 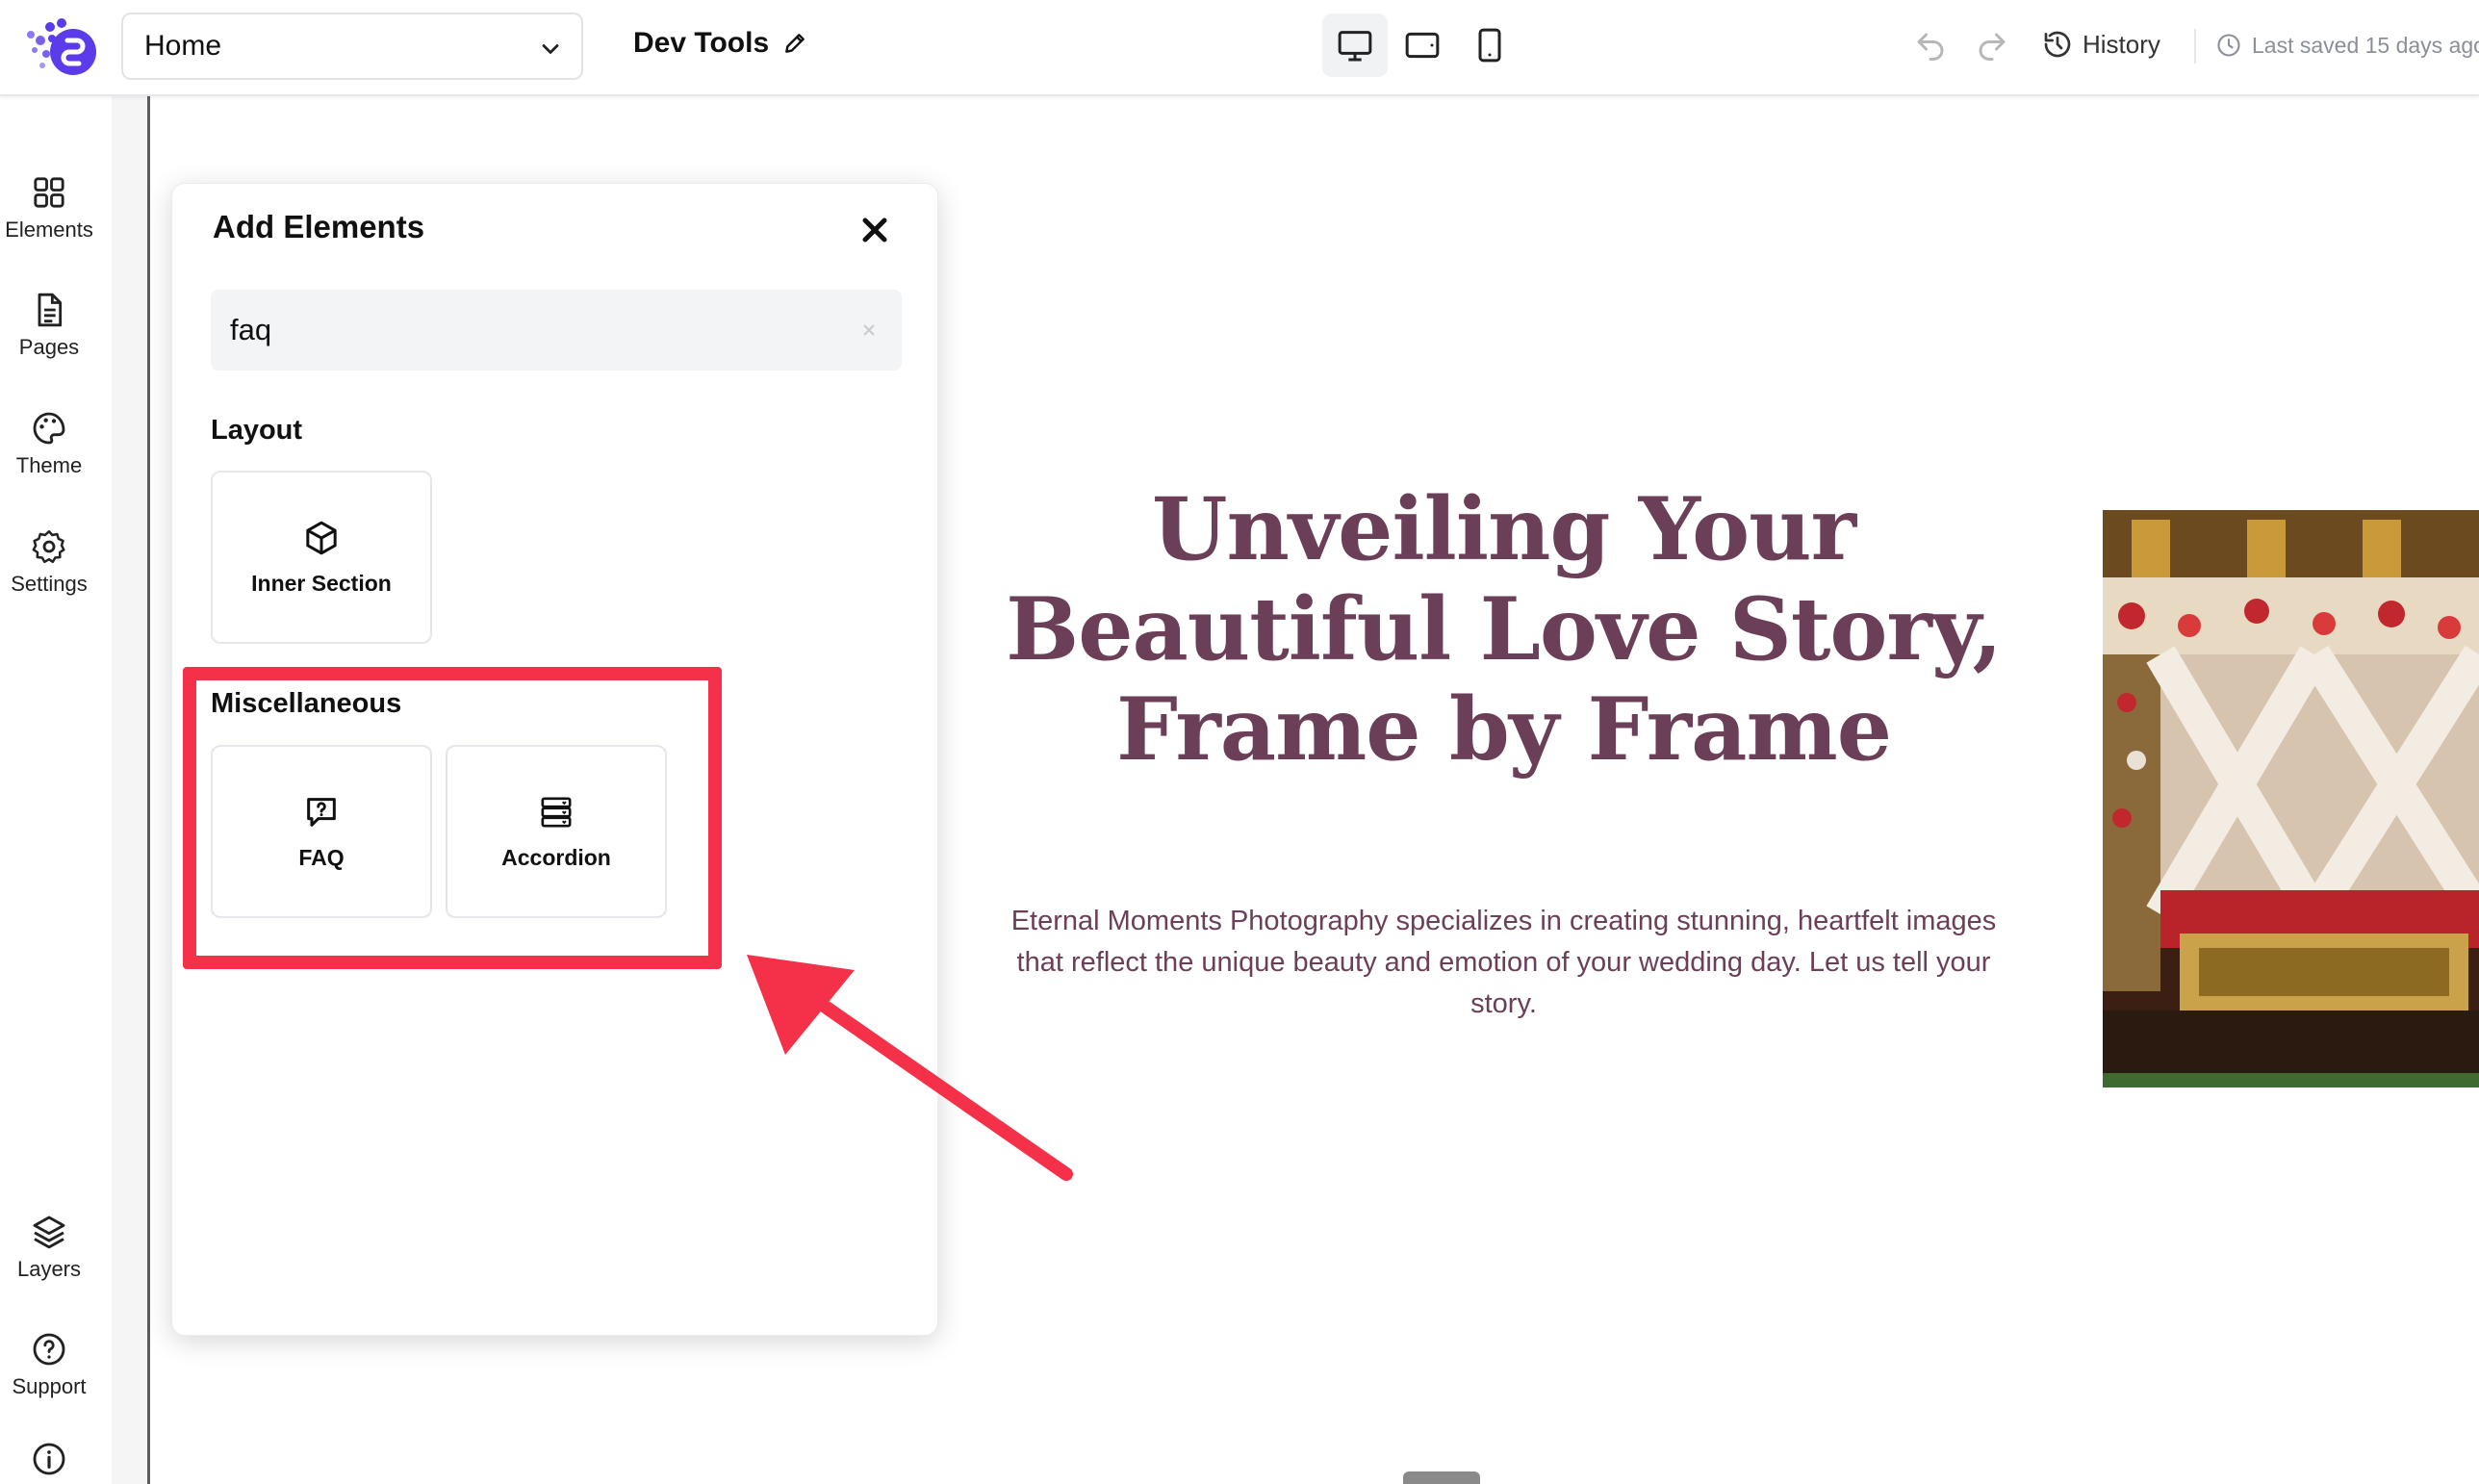 What do you see at coordinates (1992, 47) in the screenshot?
I see `redo-icon` at bounding box center [1992, 47].